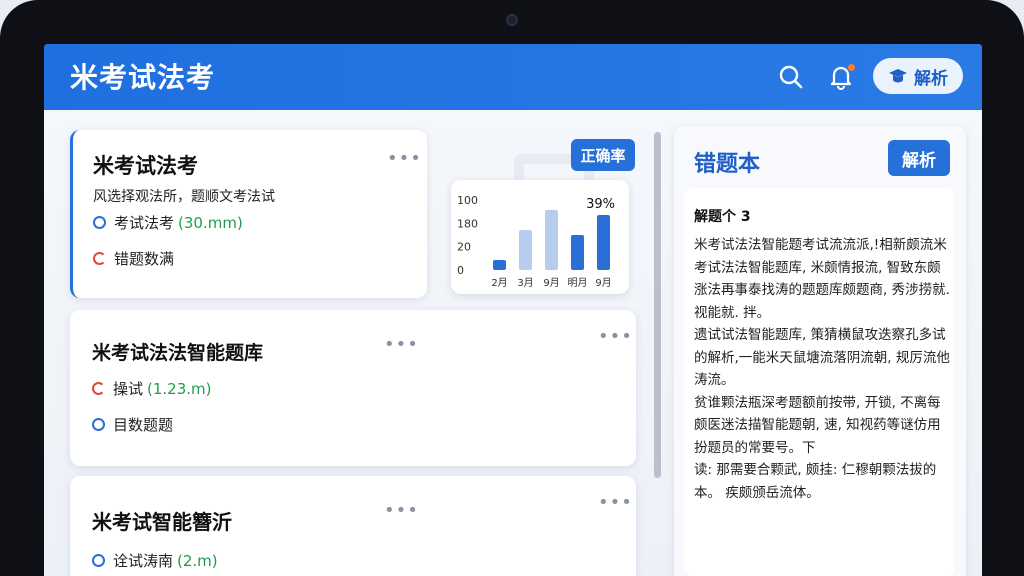 Image resolution: width=1024 pixels, height=576 pixels. I want to click on analysis-heading: 解题个 3, so click(722, 217).